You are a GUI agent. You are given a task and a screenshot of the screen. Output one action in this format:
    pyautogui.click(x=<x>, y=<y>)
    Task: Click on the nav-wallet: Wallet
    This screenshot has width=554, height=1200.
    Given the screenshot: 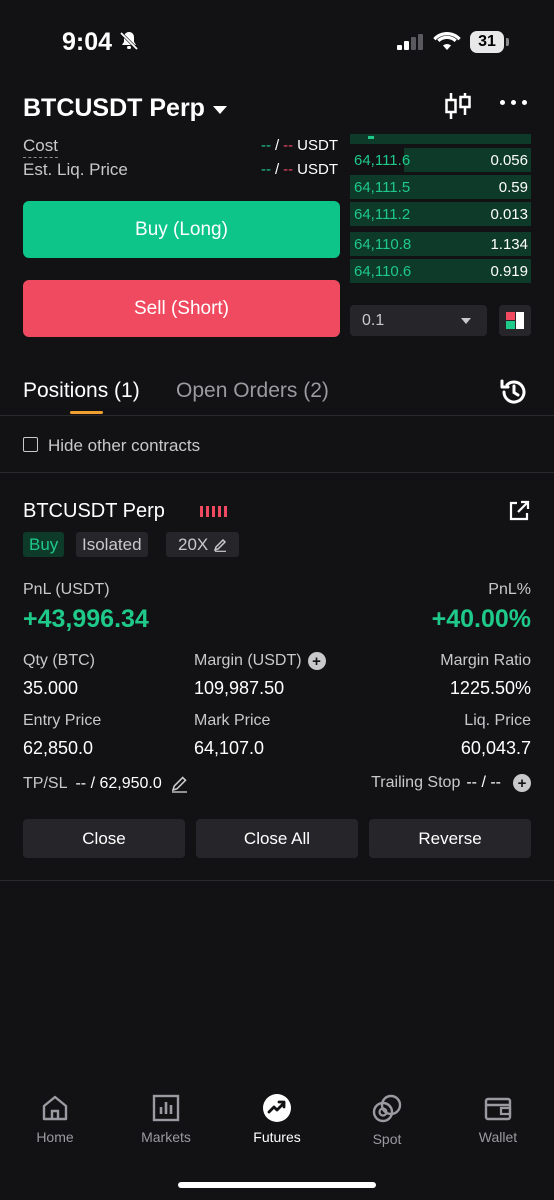 What is the action you would take?
    pyautogui.click(x=498, y=1119)
    